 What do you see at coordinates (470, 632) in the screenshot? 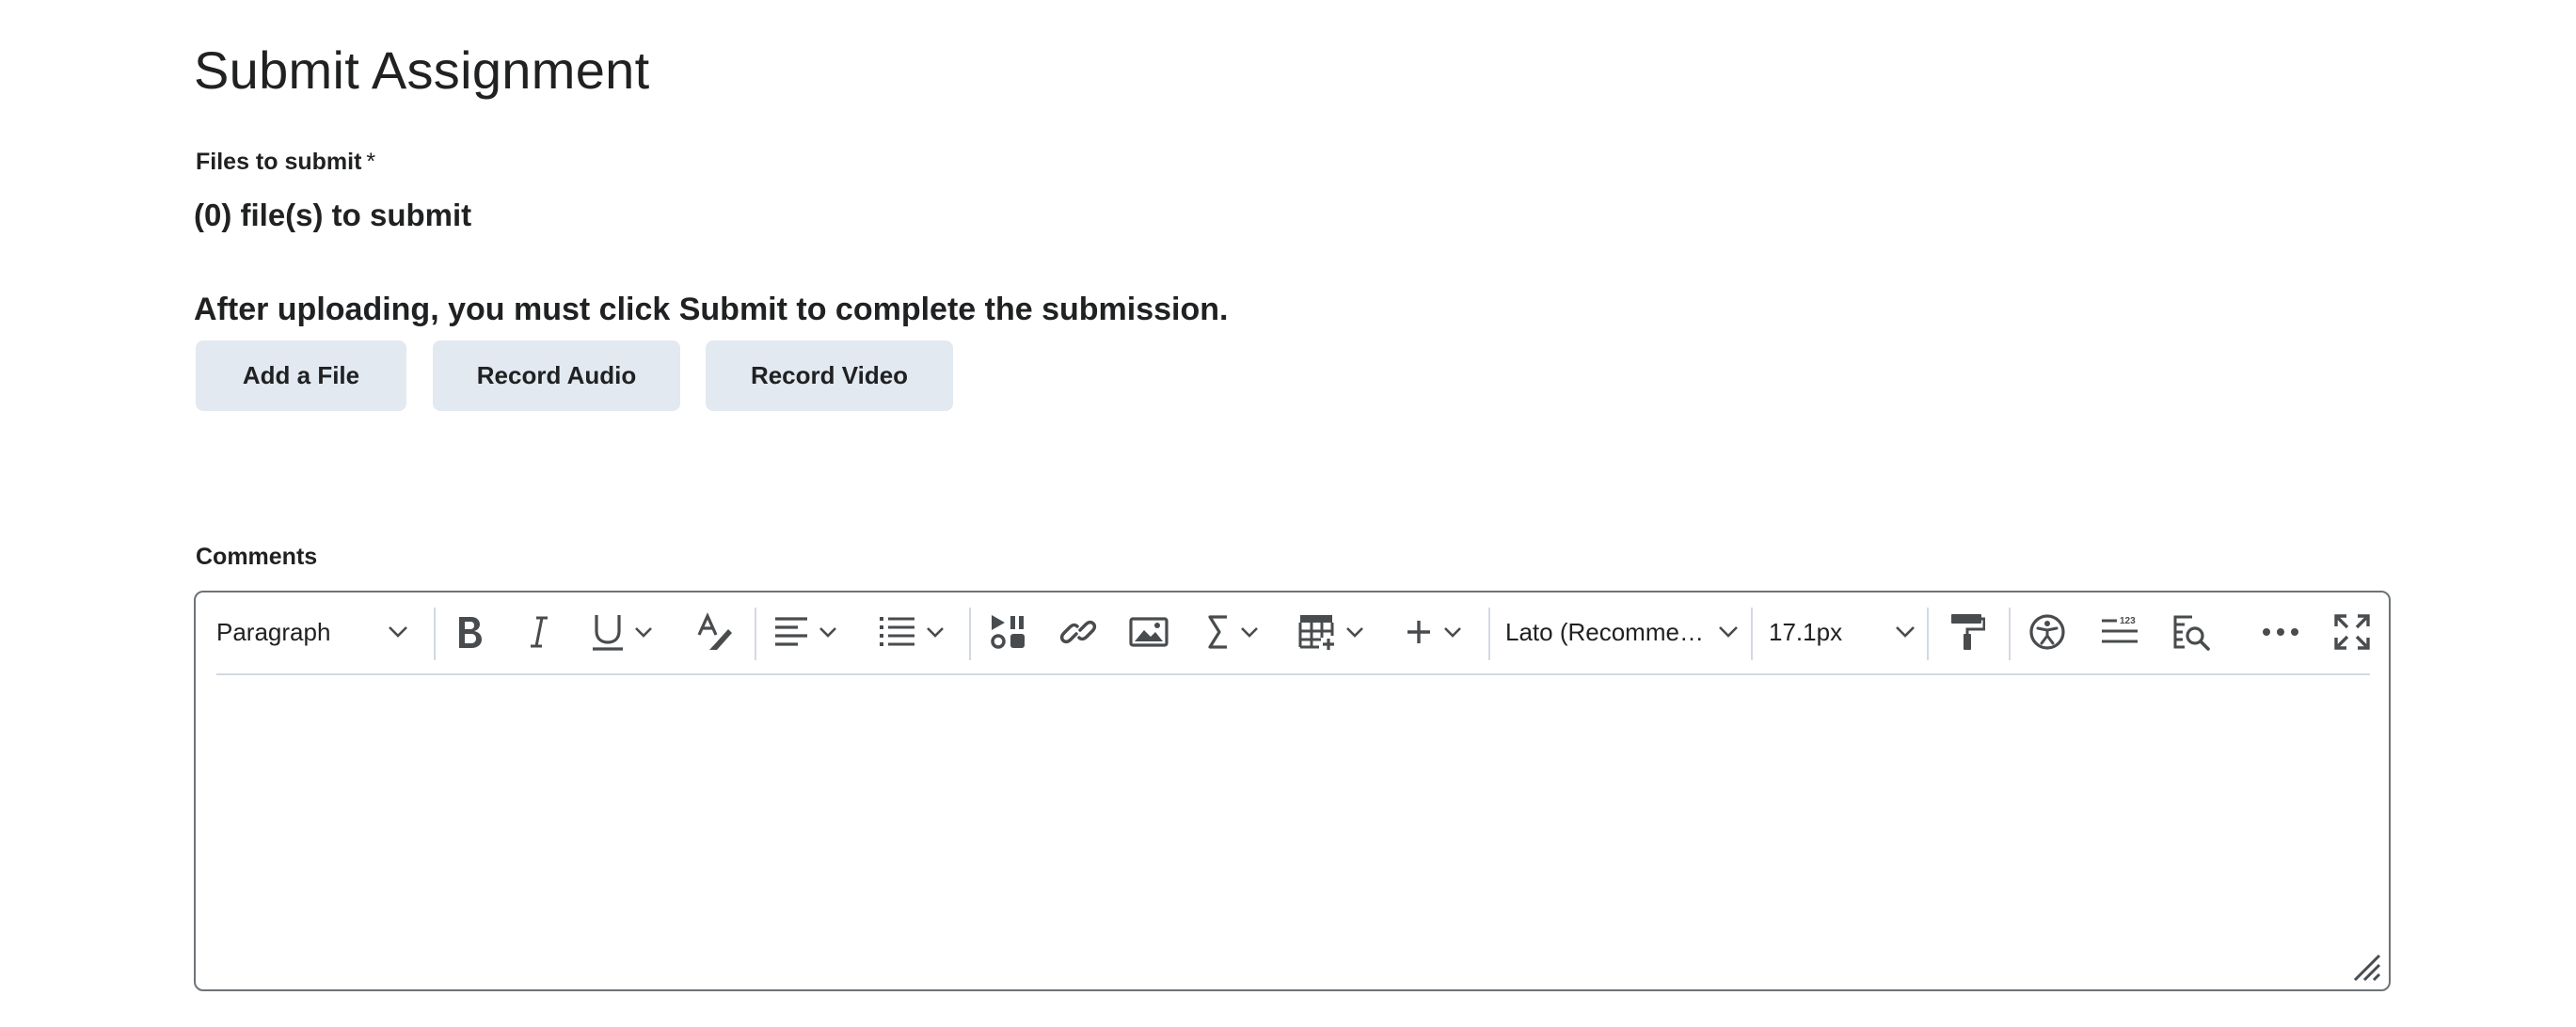
I see `bold-icon` at bounding box center [470, 632].